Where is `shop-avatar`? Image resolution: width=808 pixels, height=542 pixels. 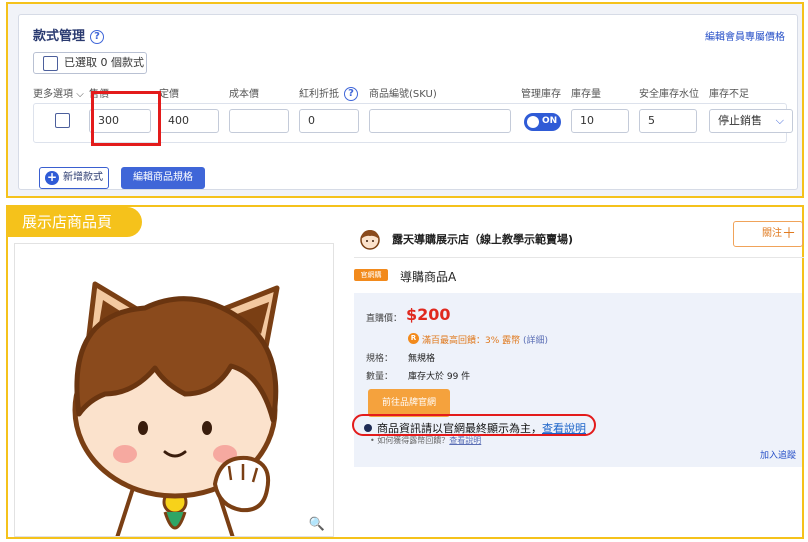
shop-avatar is located at coordinates (370, 240).